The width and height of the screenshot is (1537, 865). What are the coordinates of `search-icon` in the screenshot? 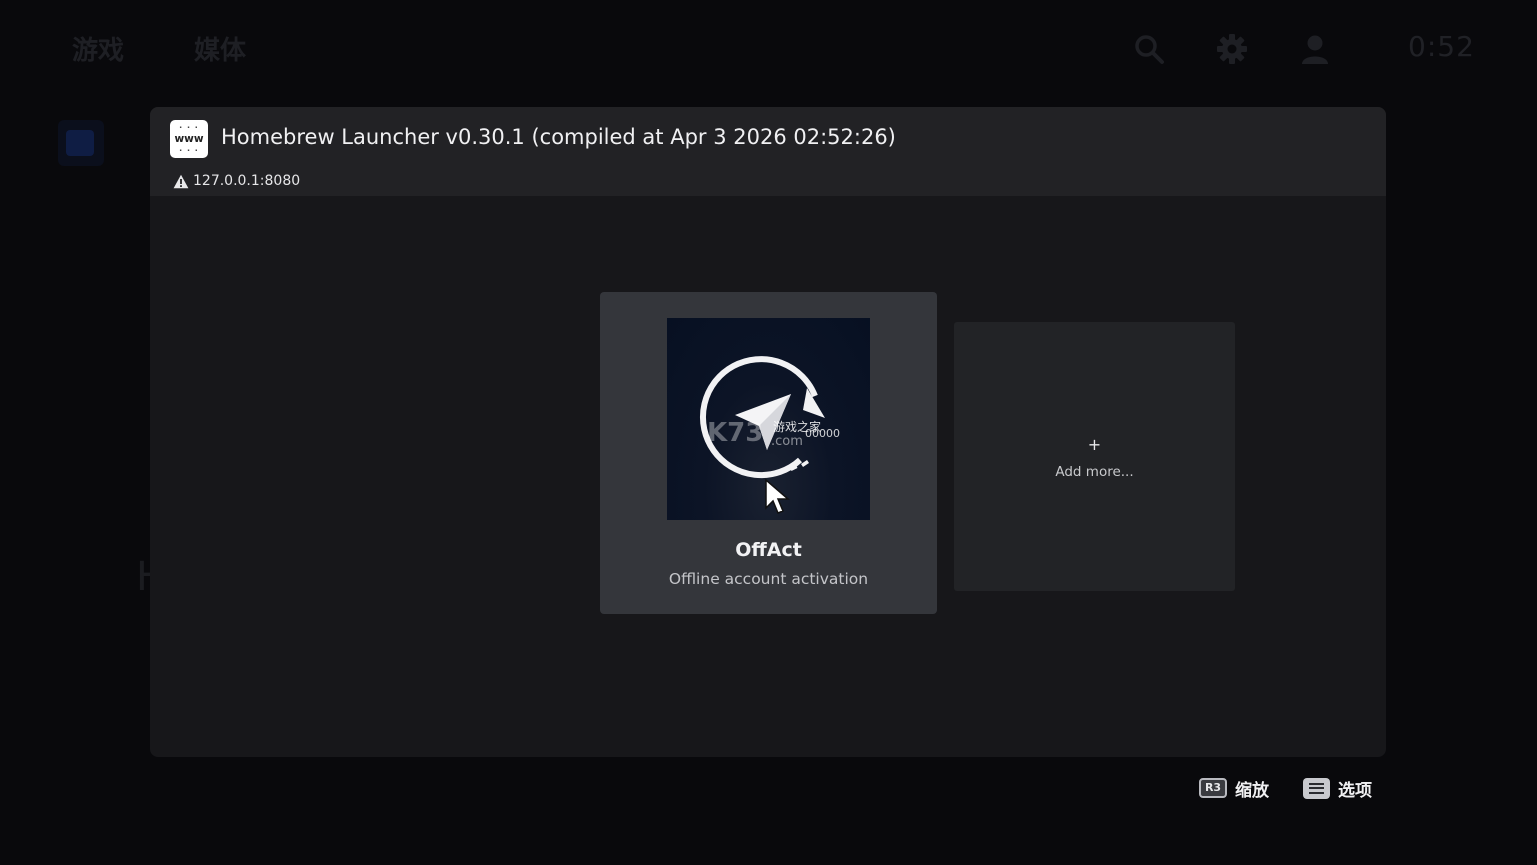 It's located at (1149, 49).